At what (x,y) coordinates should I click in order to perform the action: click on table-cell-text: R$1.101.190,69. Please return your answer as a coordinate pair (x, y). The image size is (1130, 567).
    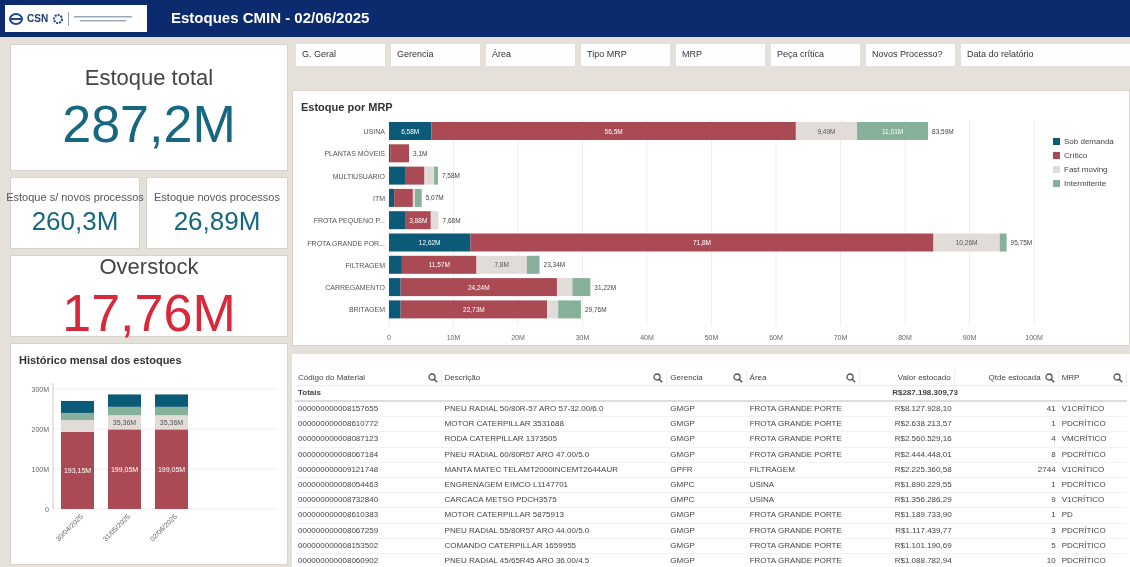
    Looking at the image, I should click on (923, 545).